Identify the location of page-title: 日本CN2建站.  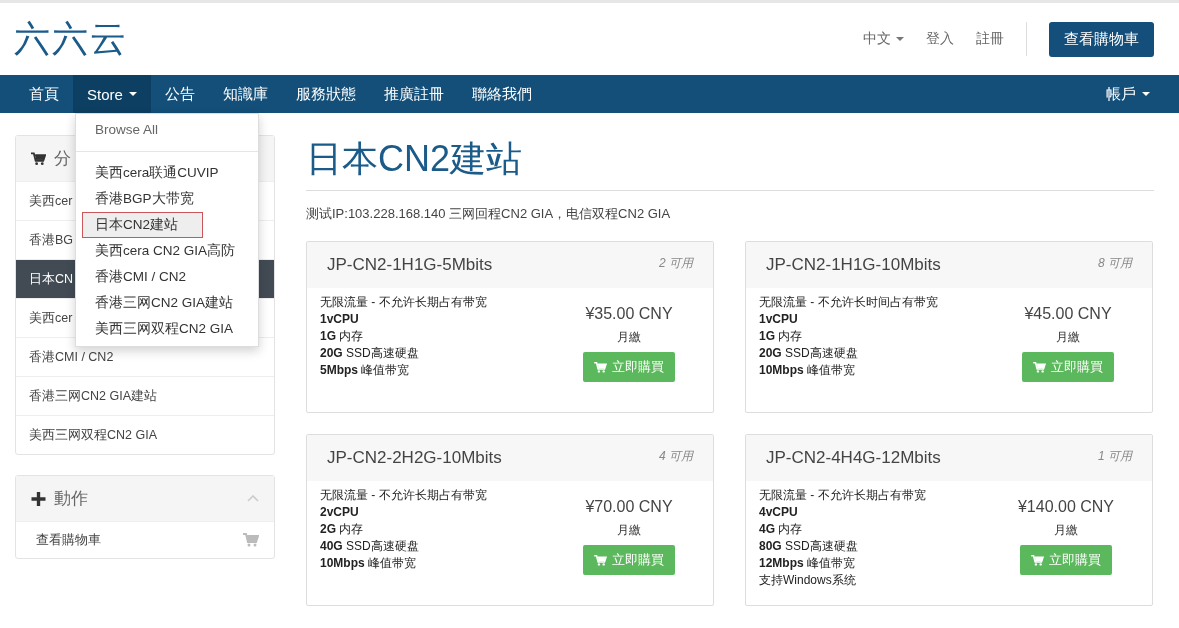
(730, 163).